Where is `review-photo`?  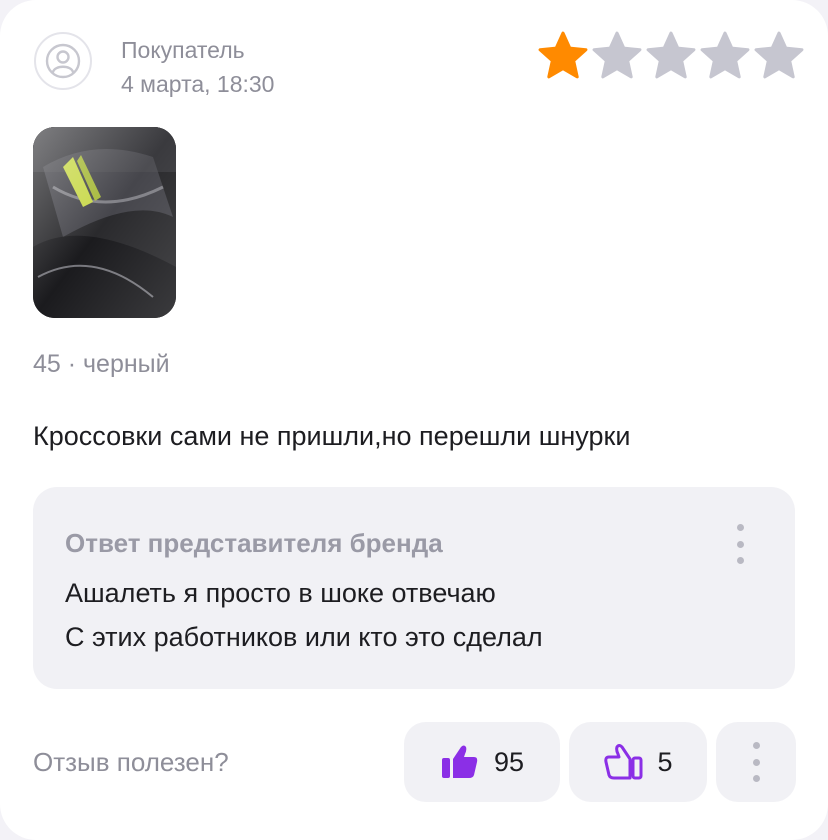 review-photo is located at coordinates (104, 222).